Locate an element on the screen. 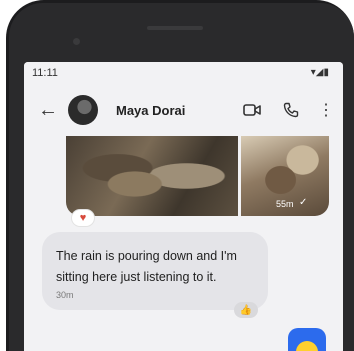  heart-reaction: ♥ is located at coordinates (83, 218).